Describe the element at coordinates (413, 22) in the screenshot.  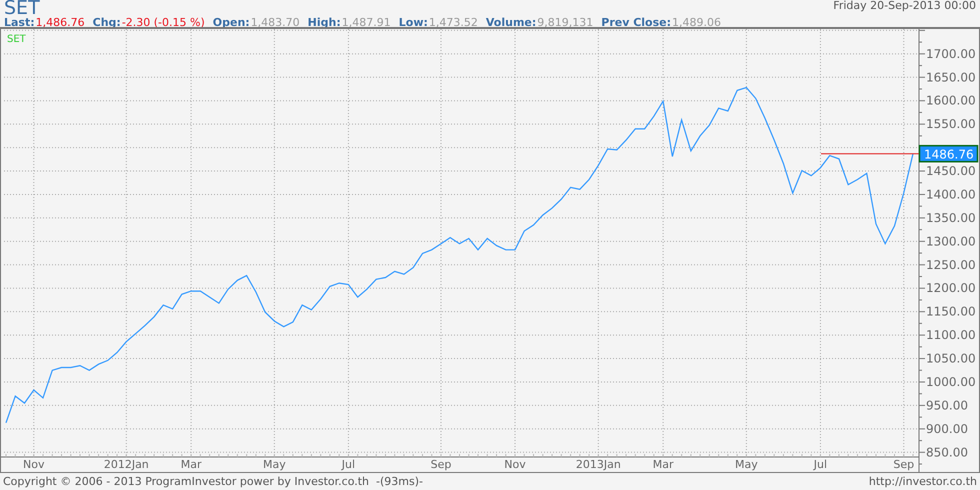
I see `stat-label: Low:` at that location.